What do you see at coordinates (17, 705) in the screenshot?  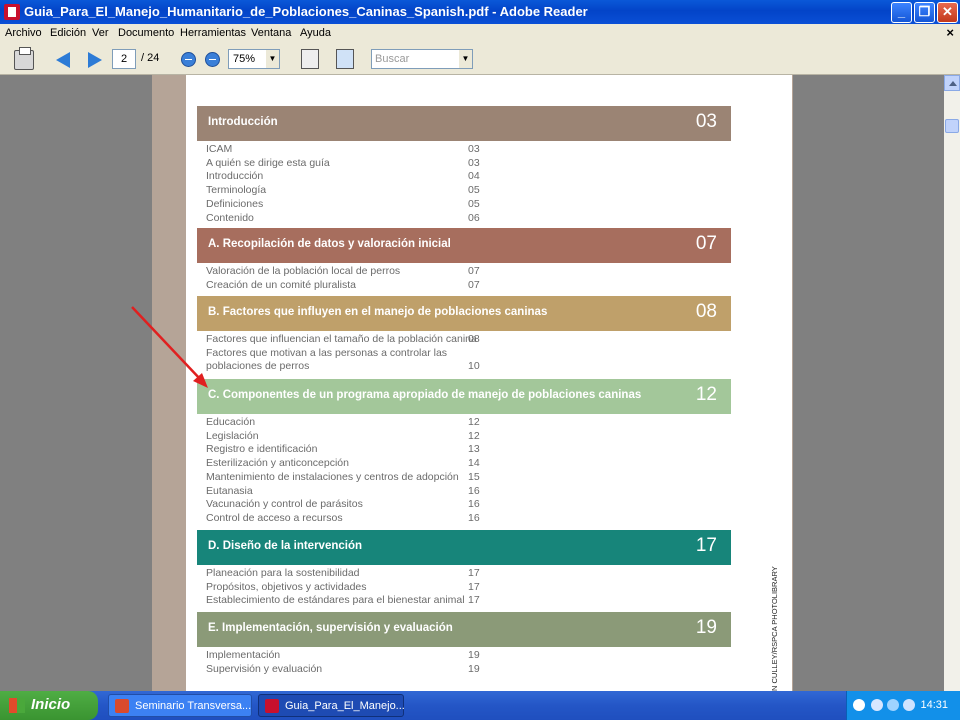 I see `windows-logo-icon` at bounding box center [17, 705].